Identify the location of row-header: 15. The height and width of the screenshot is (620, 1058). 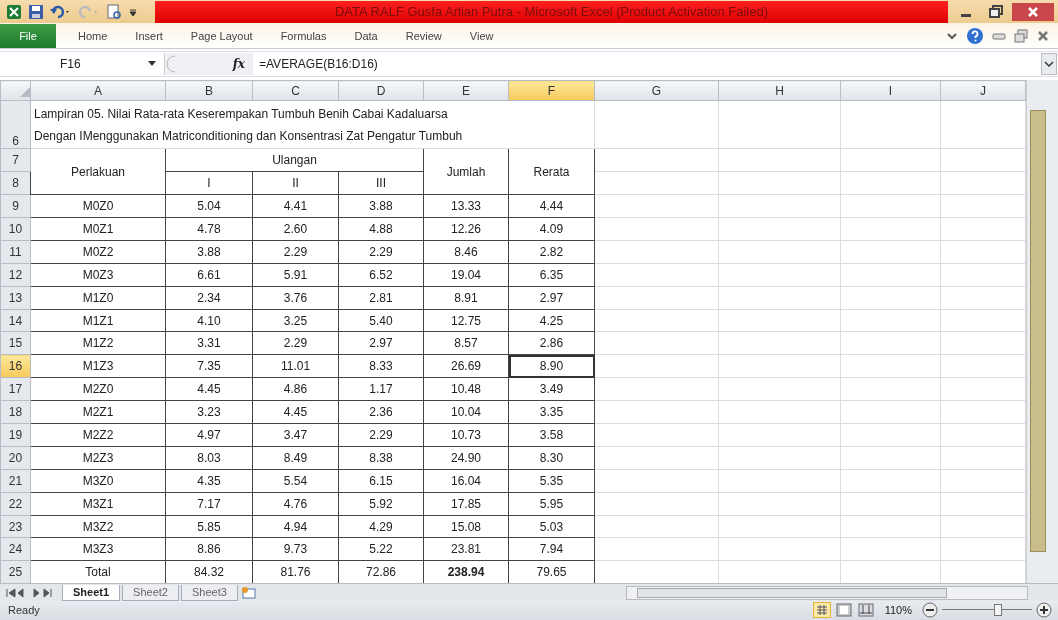
(15, 343).